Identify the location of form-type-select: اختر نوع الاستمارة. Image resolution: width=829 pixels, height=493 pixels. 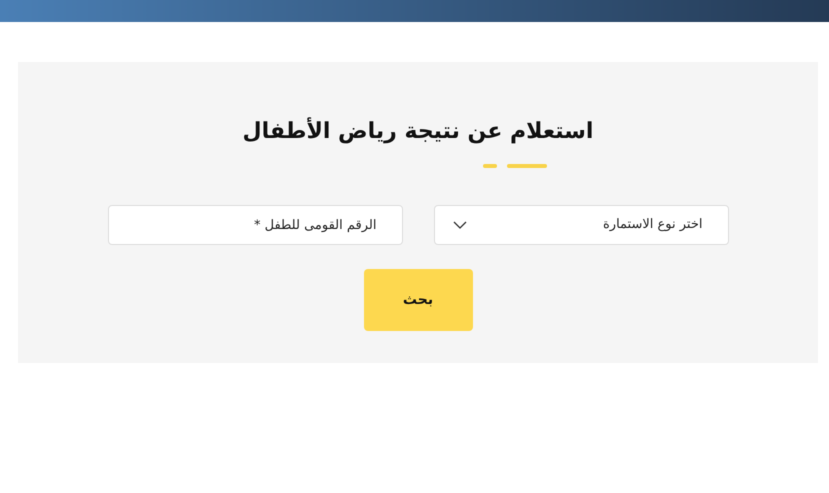
(581, 225).